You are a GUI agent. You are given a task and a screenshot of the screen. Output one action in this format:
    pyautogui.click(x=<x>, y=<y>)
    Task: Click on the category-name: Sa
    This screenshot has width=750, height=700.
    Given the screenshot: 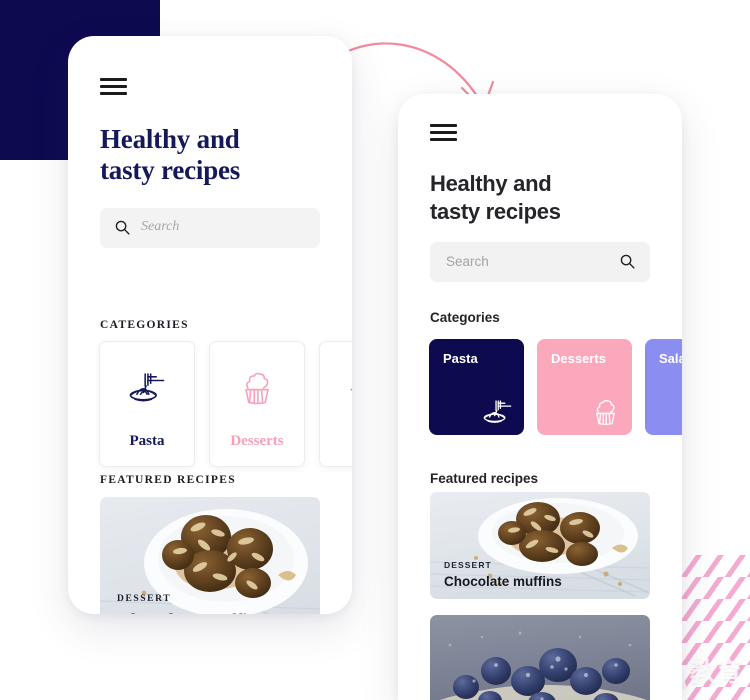 What is the action you would take?
    pyautogui.click(x=336, y=441)
    